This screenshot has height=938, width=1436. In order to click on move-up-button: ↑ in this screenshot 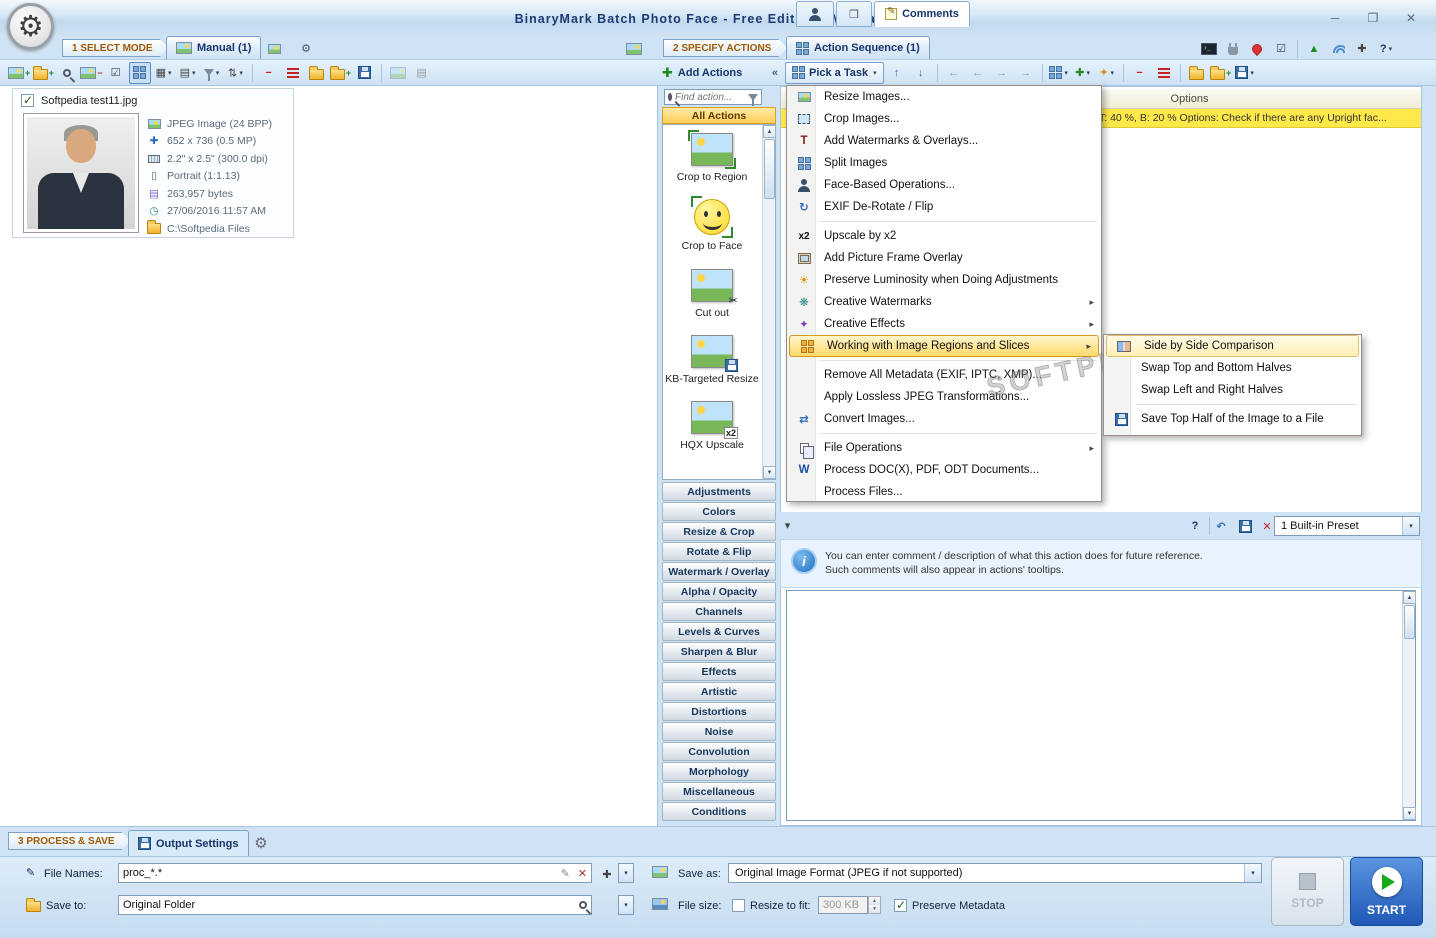, I will do `click(897, 73)`.